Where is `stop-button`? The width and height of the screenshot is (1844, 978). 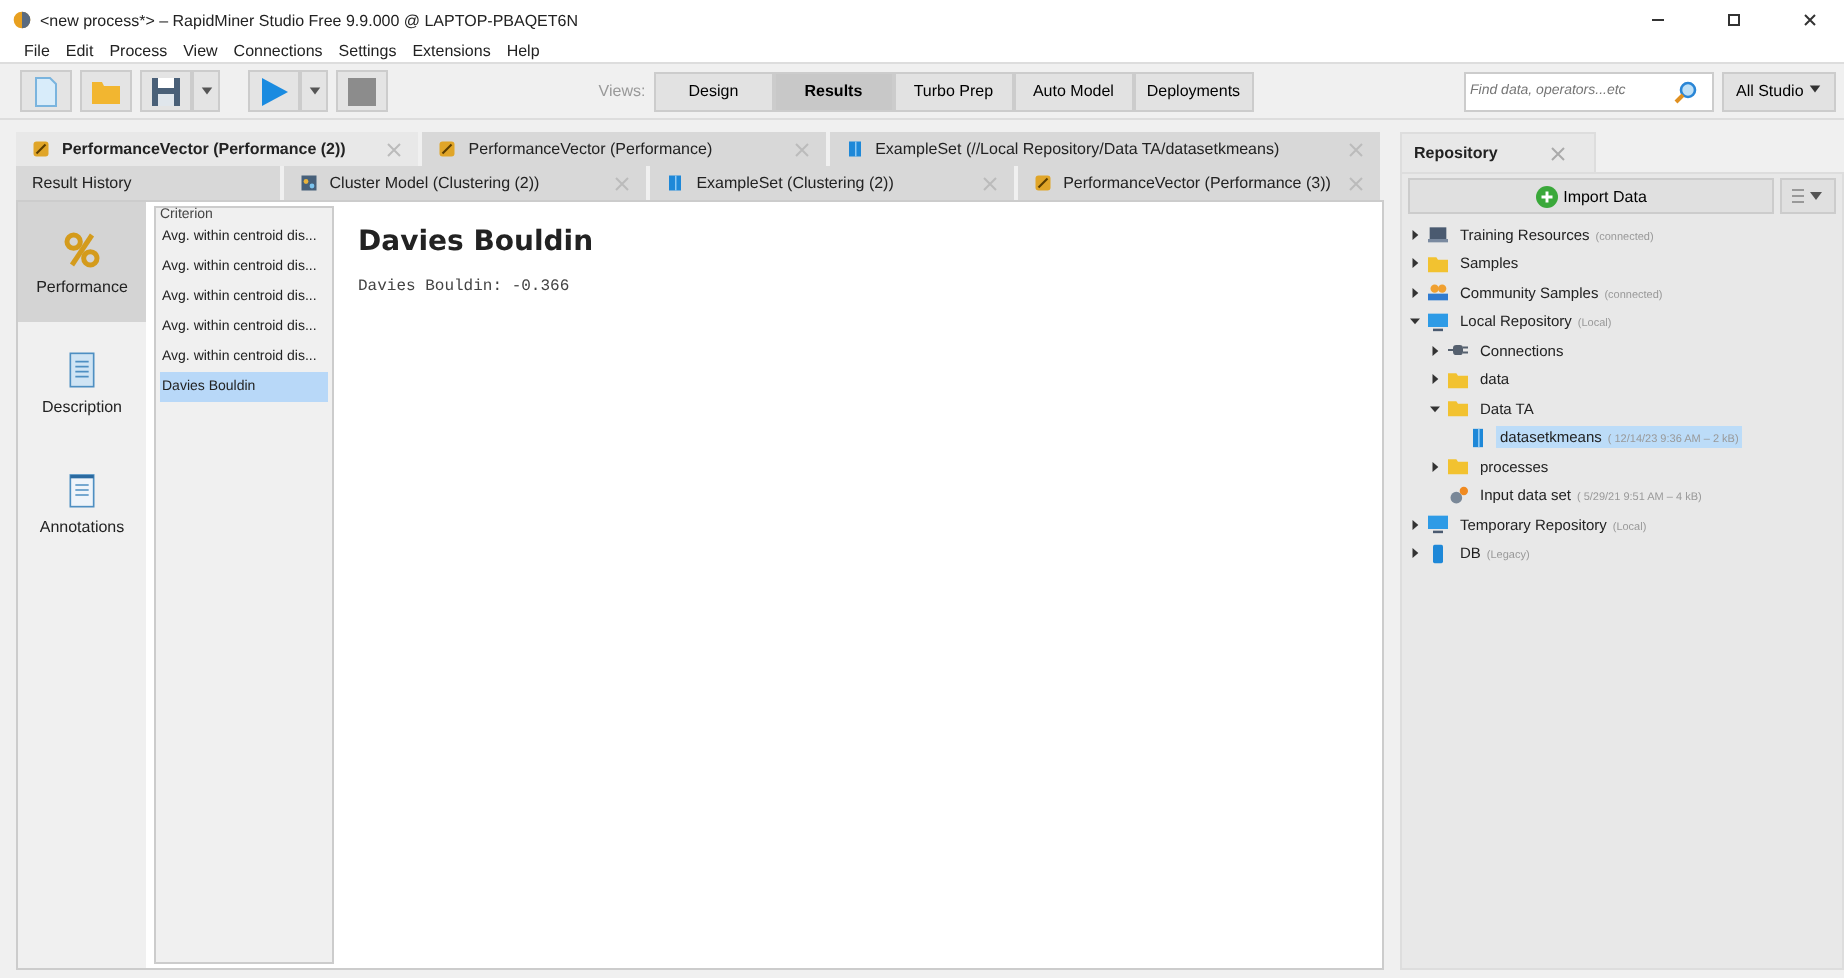
stop-button is located at coordinates (362, 91).